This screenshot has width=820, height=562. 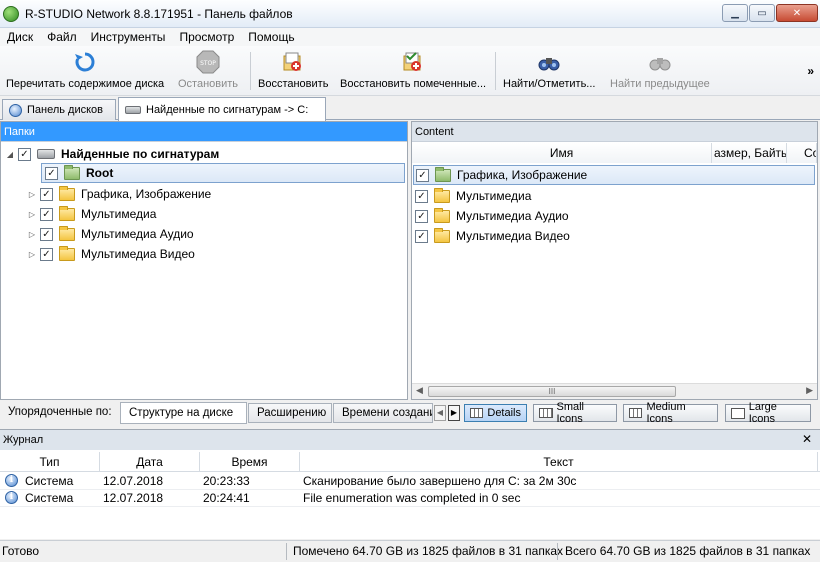 What do you see at coordinates (768, 413) in the screenshot?
I see `view-large-icons-button: Large Icons` at bounding box center [768, 413].